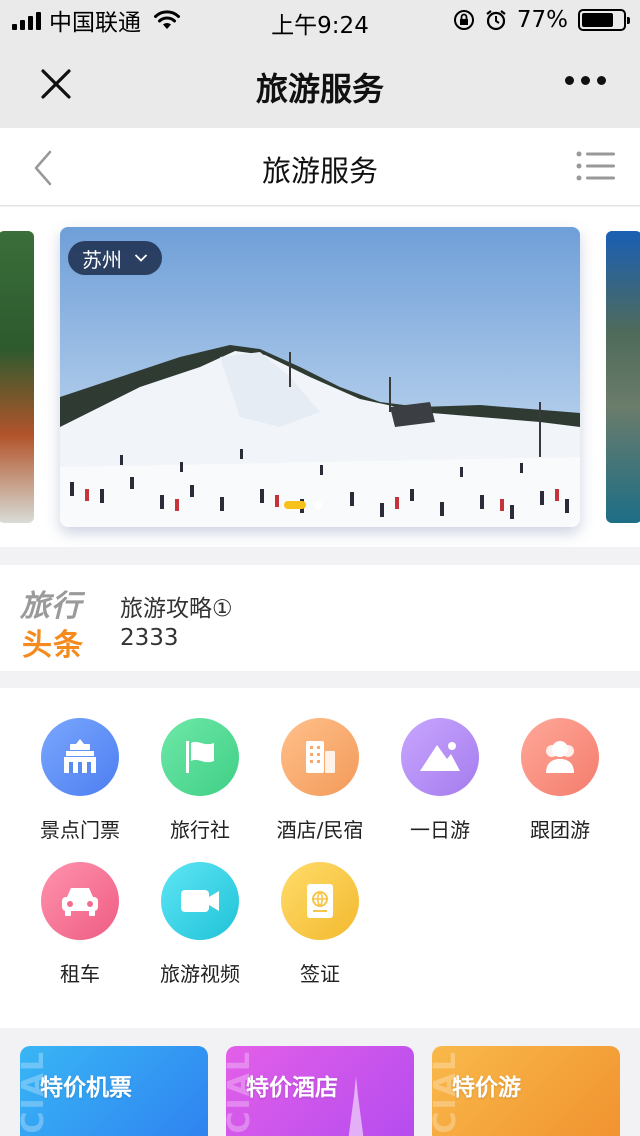  I want to click on service-car-rental: 租车, so click(80, 927).